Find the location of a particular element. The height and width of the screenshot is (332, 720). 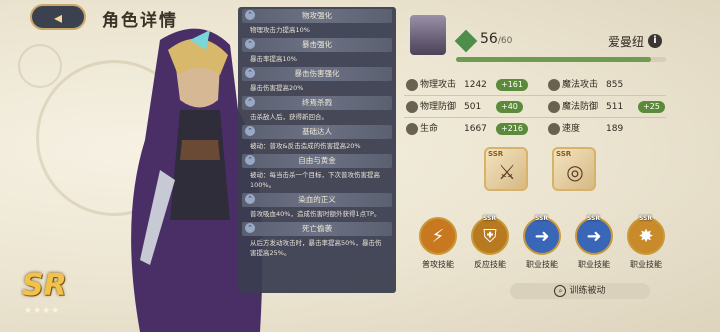

train-passive-button: ⌕ 训练被动 is located at coordinates (580, 291).